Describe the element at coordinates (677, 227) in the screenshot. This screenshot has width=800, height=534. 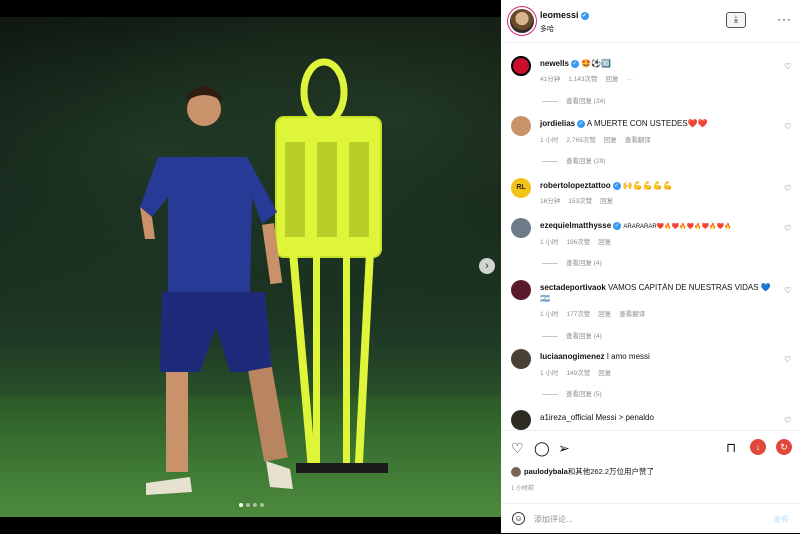
I see `comment-text: ARARARAR❤️🔥❤️🔥❤️🔥❤️🔥❤️🔥` at that location.